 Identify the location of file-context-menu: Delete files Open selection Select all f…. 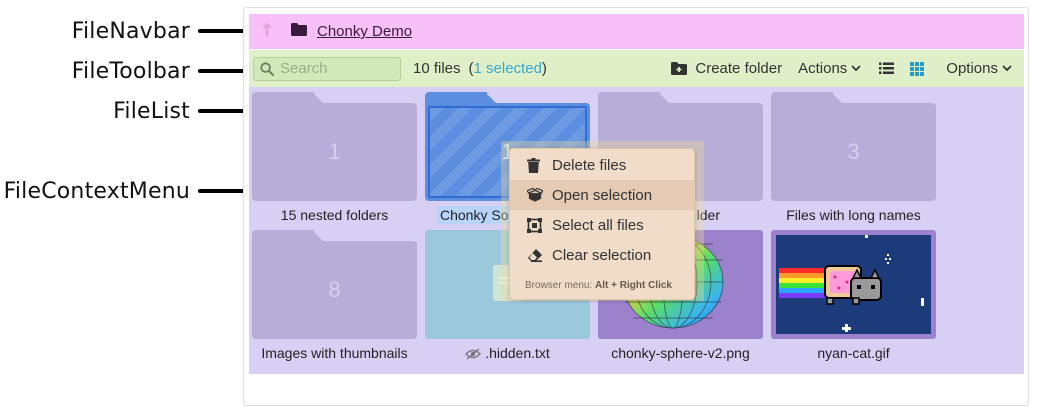
(602, 224).